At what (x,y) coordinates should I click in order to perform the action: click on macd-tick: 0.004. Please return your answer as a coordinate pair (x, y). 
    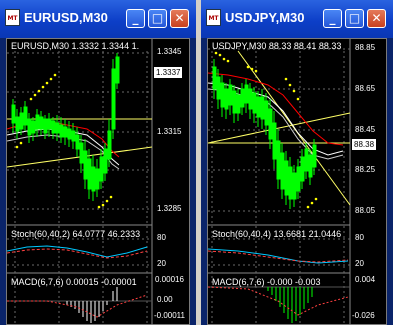
    Looking at the image, I should click on (365, 279).